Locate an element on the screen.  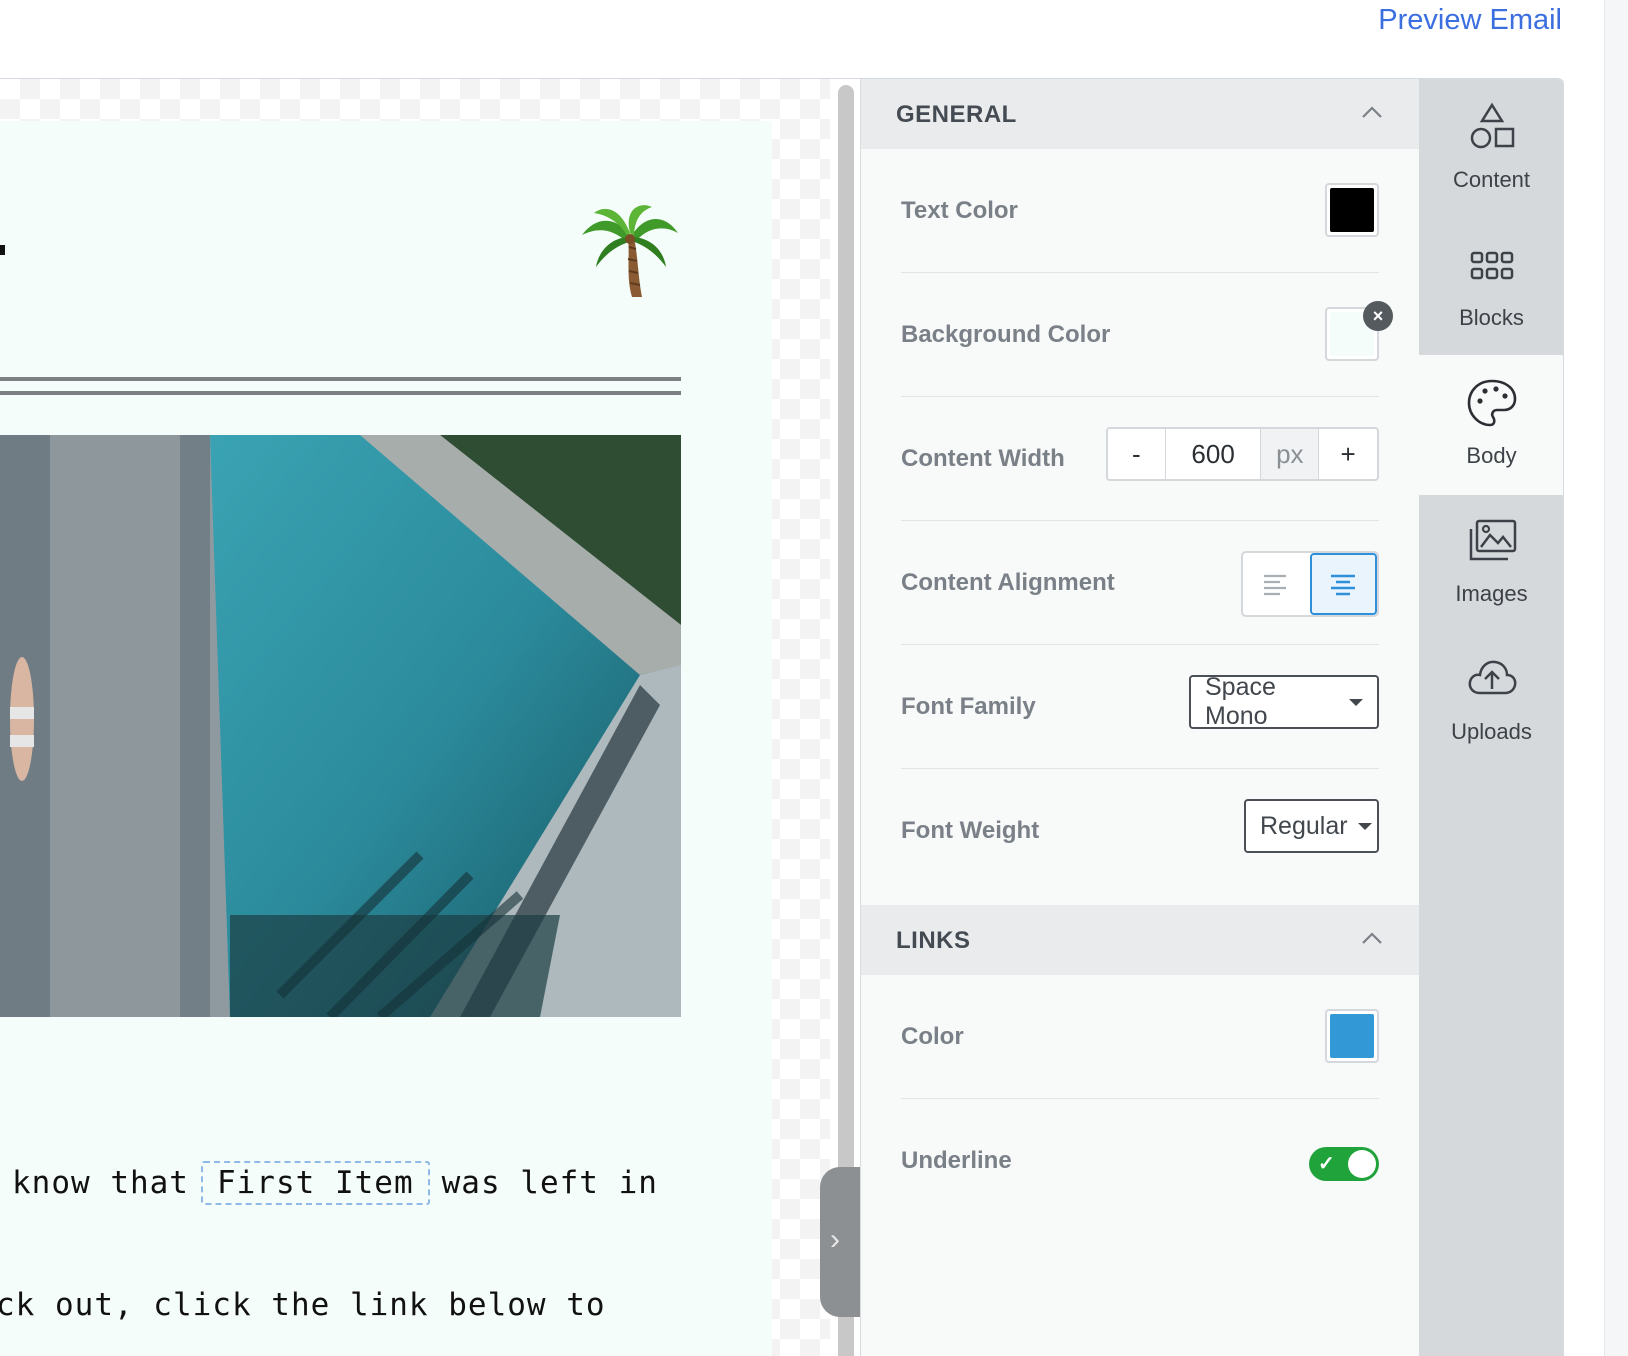
row-font-family: Font Family Space Mono is located at coordinates (1140, 707).